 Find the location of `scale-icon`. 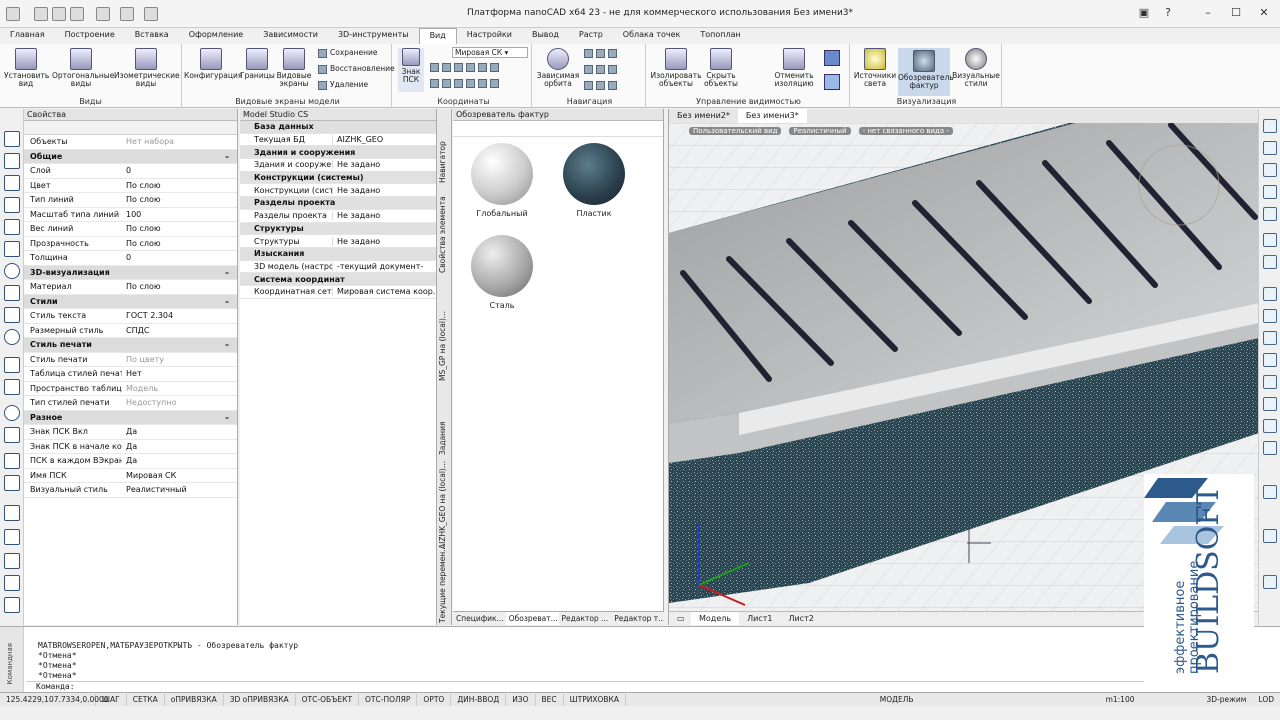

scale-icon is located at coordinates (1270, 294).